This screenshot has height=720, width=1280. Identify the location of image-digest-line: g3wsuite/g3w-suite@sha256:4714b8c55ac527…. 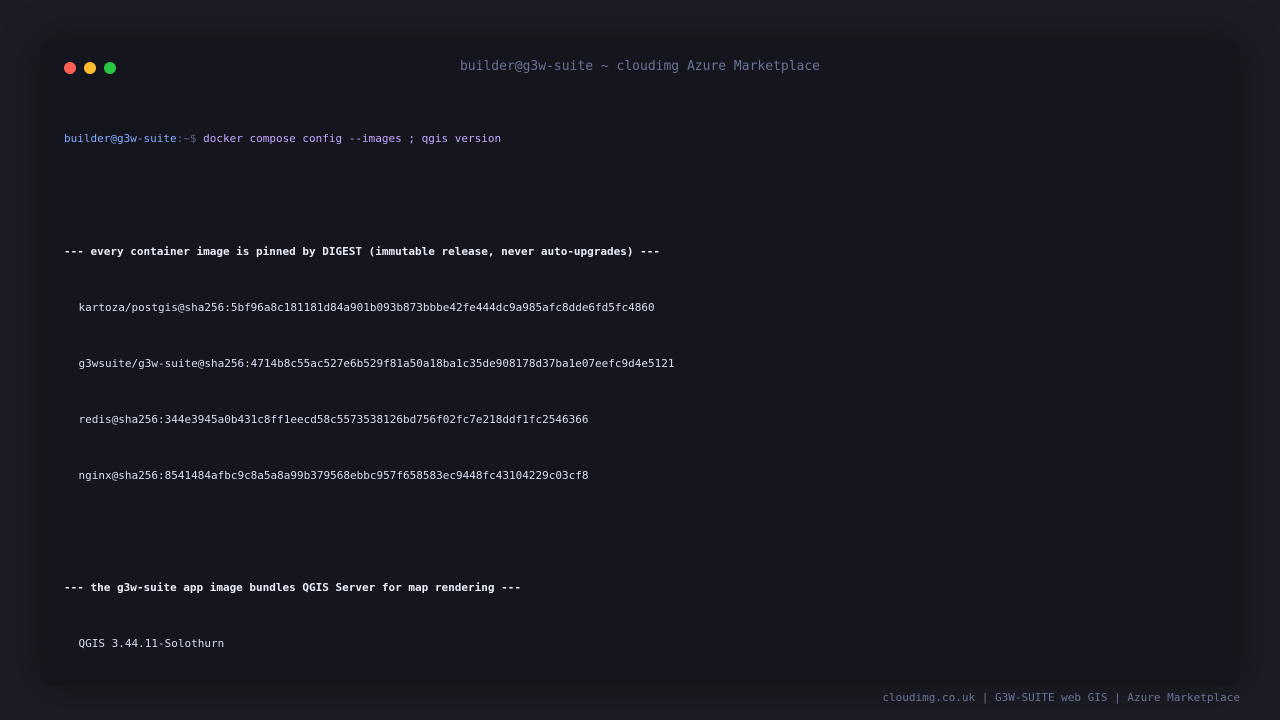
(376, 363).